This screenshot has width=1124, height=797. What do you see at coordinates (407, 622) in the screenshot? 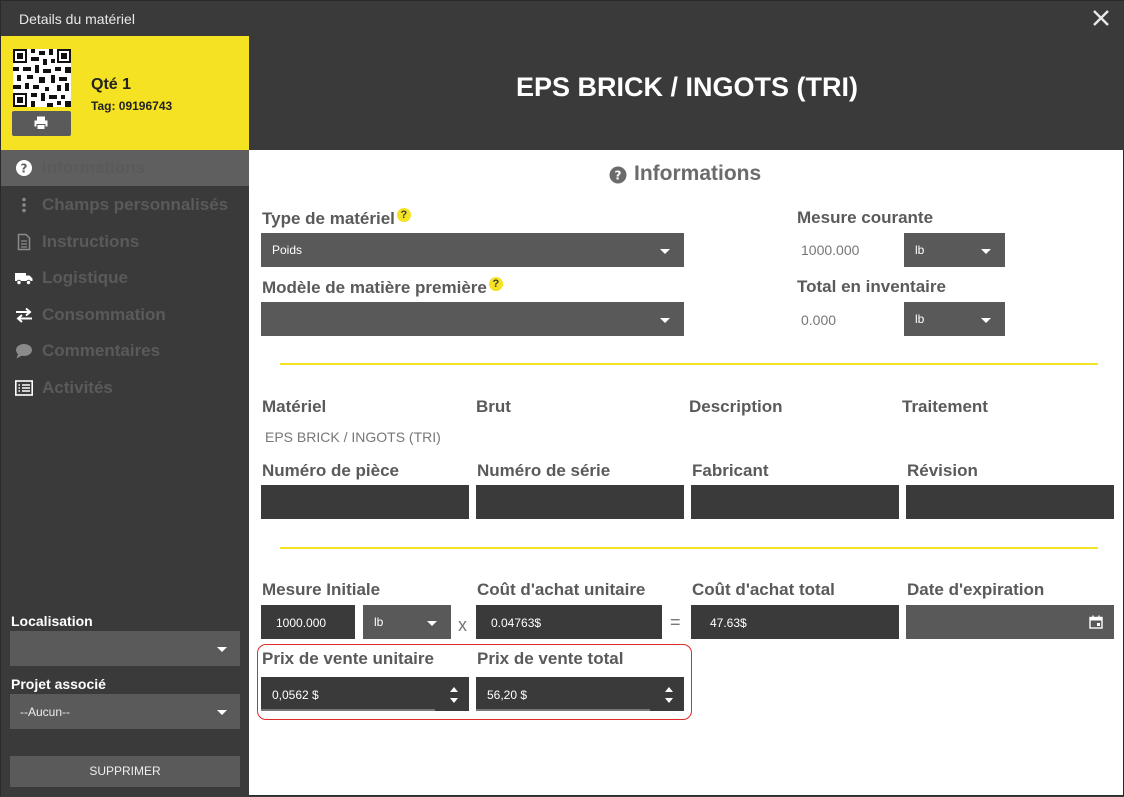
I see `initial-measure-unit-select: lb` at bounding box center [407, 622].